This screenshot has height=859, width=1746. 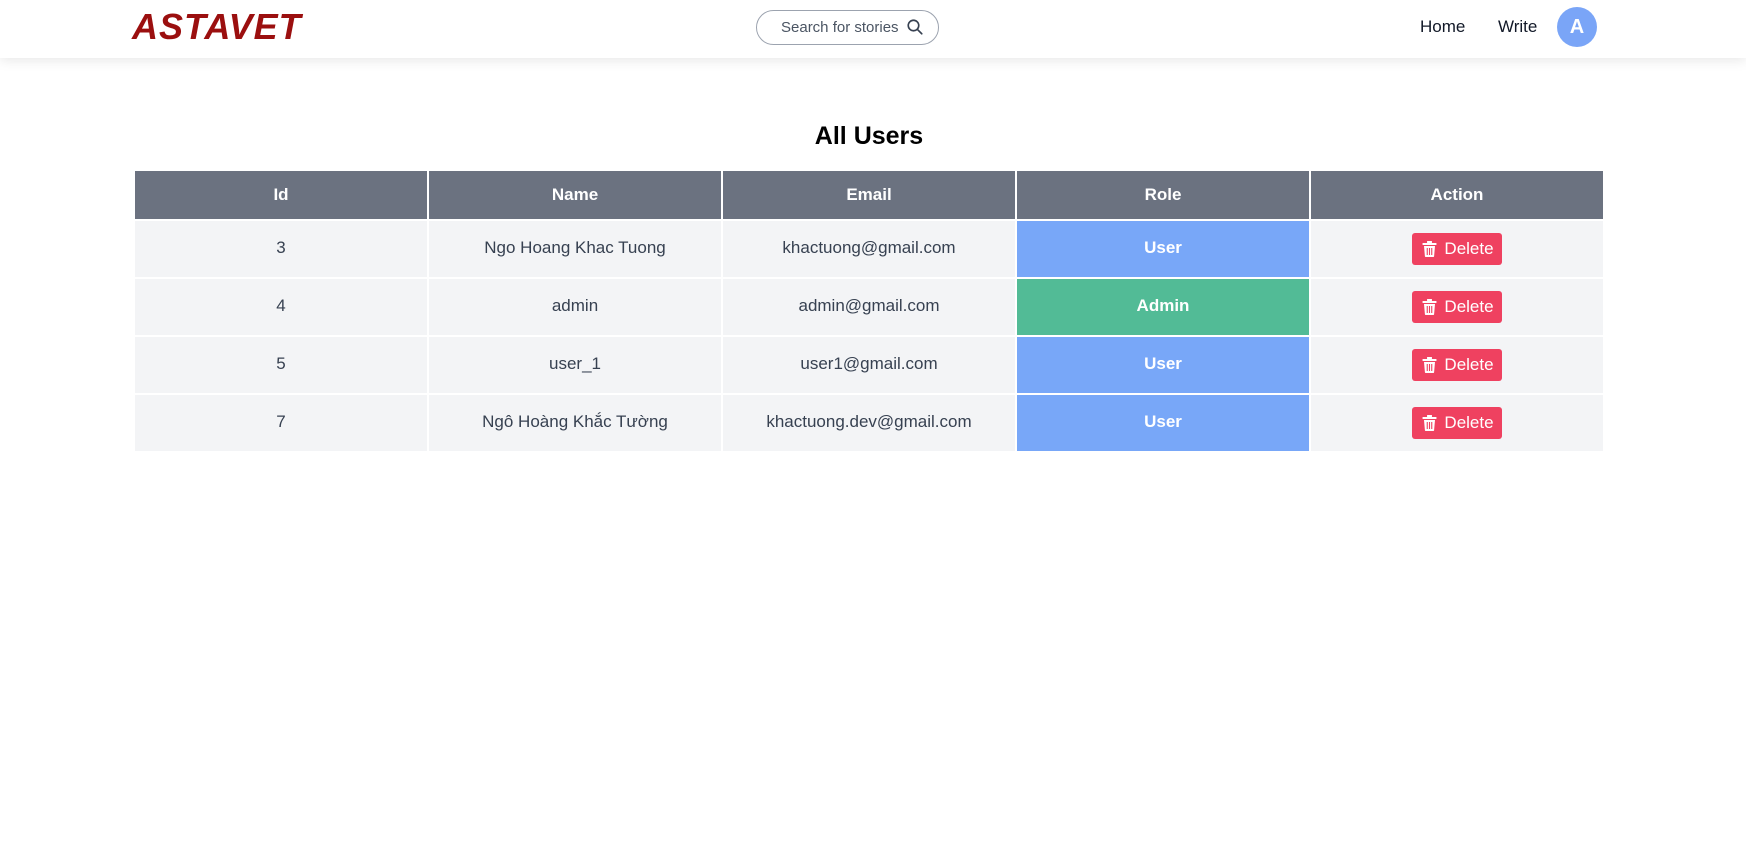 I want to click on column-header-email: Email, so click(x=869, y=195).